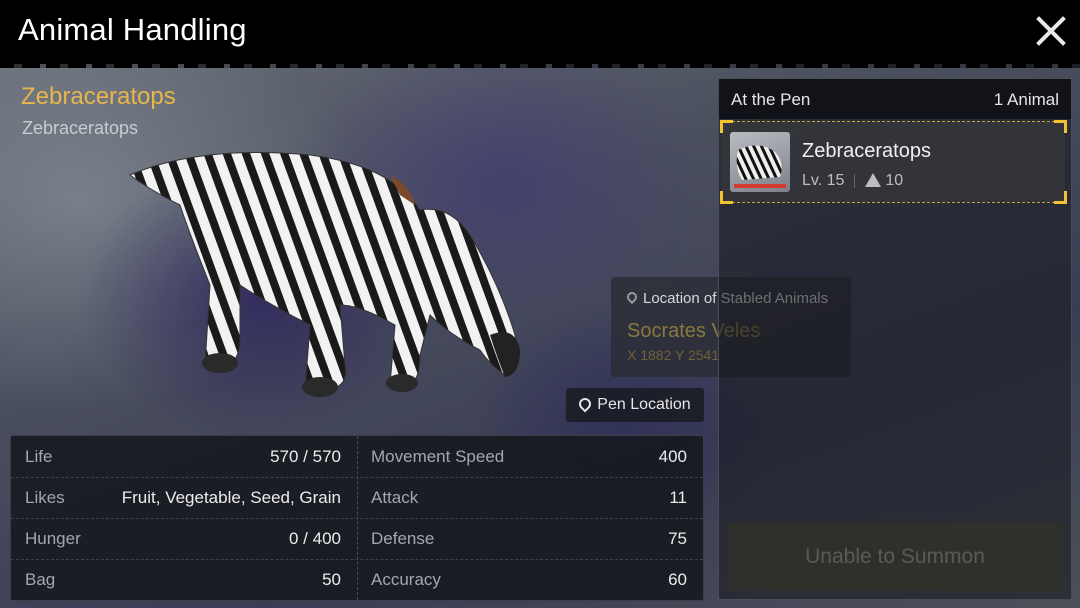 The height and width of the screenshot is (608, 1080). I want to click on summon-button: Unable to Summon, so click(895, 557).